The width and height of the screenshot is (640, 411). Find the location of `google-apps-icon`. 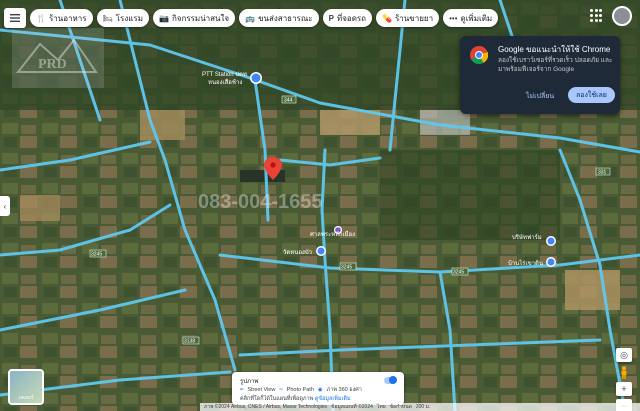

google-apps-icon is located at coordinates (597, 16).